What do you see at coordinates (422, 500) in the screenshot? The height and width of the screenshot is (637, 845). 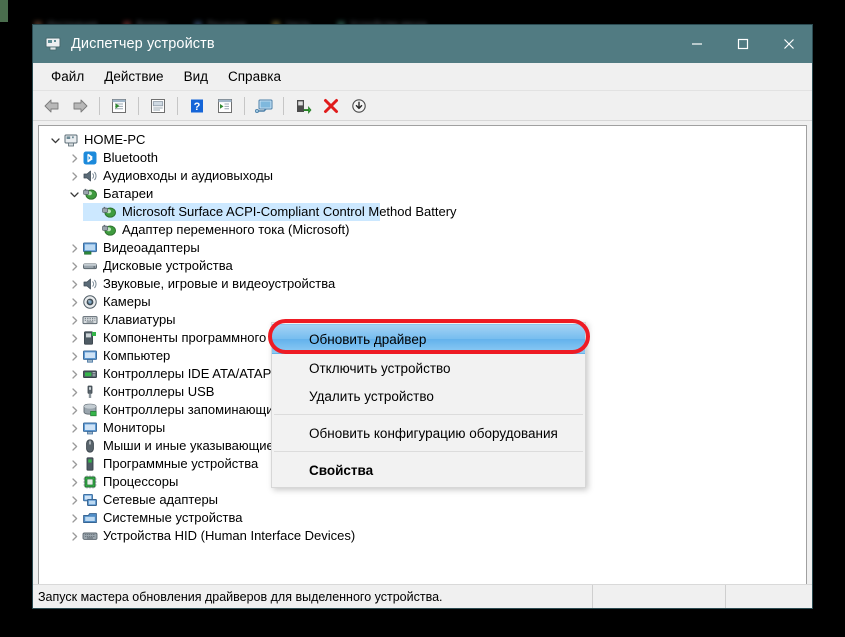 I see `tree-item: Сетевые адаптеры` at bounding box center [422, 500].